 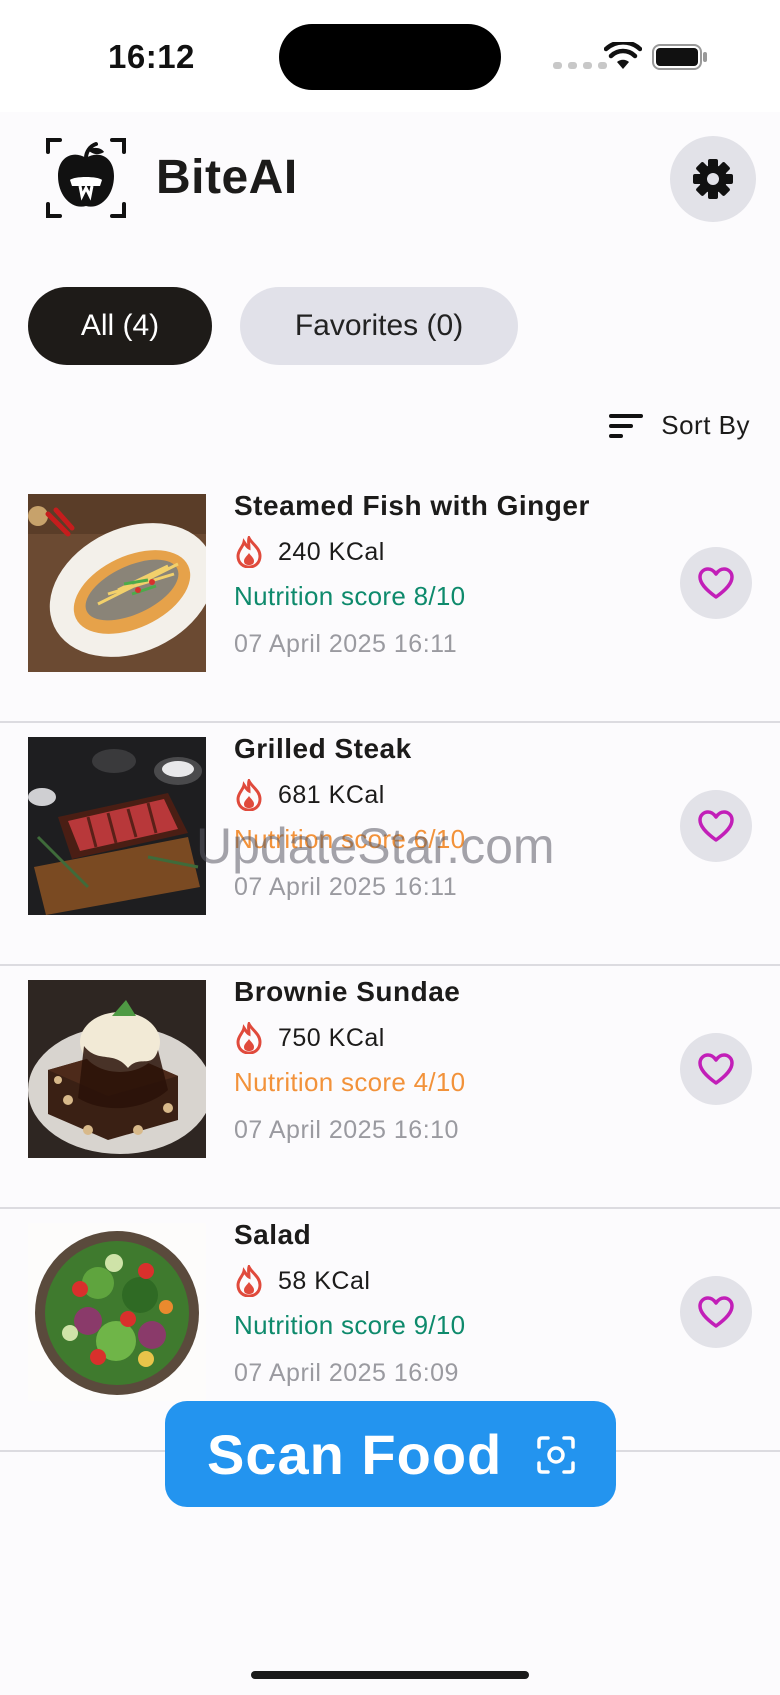 I want to click on home-indicator, so click(x=390, y=1675).